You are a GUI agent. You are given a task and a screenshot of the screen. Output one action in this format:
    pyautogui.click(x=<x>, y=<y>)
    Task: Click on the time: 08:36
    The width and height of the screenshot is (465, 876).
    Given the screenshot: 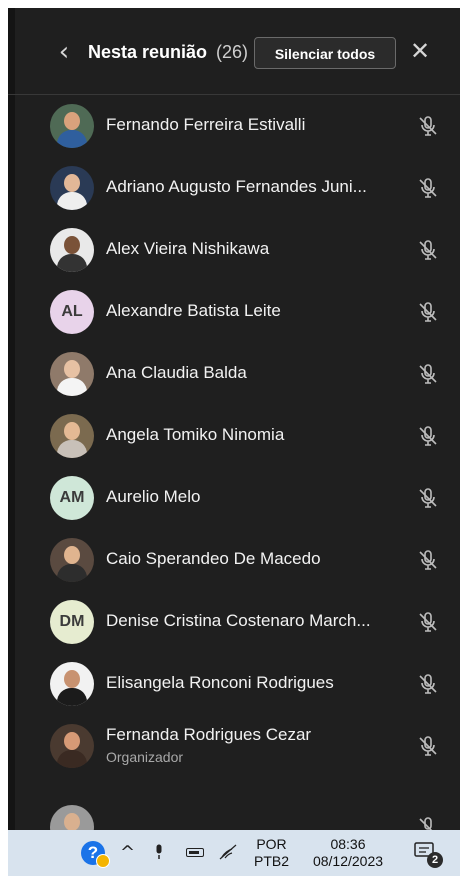 What is the action you would take?
    pyautogui.click(x=348, y=844)
    